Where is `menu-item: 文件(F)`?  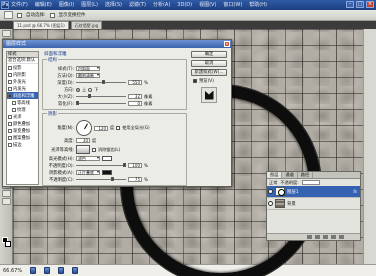
menu-item: 文件(F) is located at coordinates (19, 5).